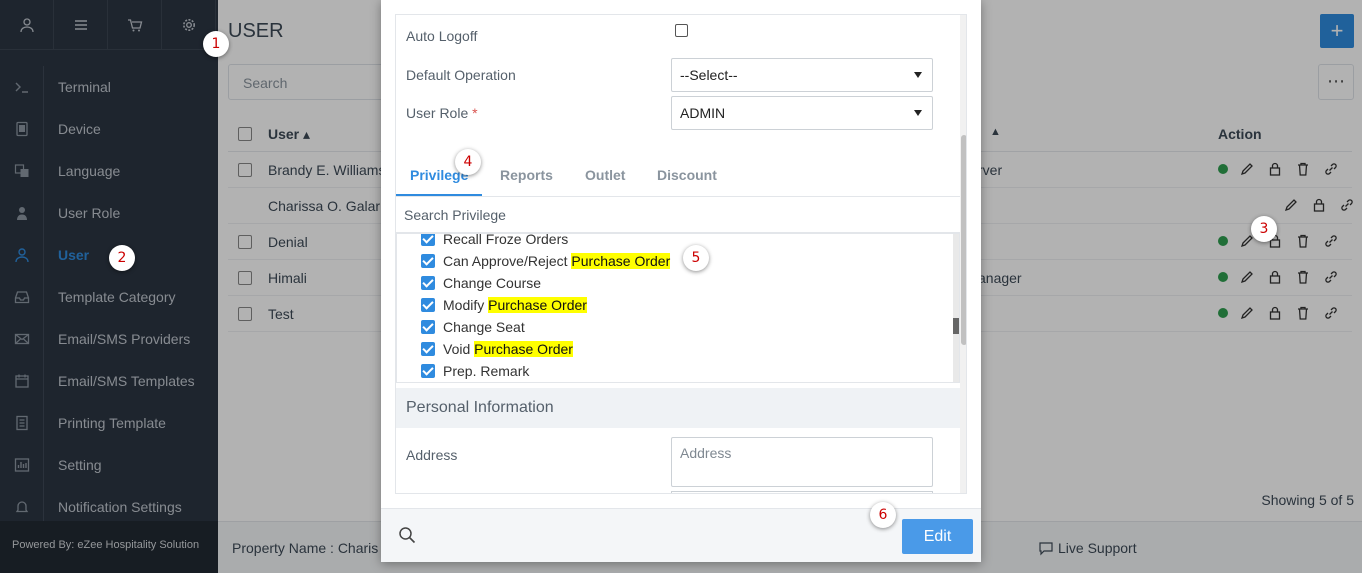 The width and height of the screenshot is (1362, 573). I want to click on step-callout: 1, so click(216, 44).